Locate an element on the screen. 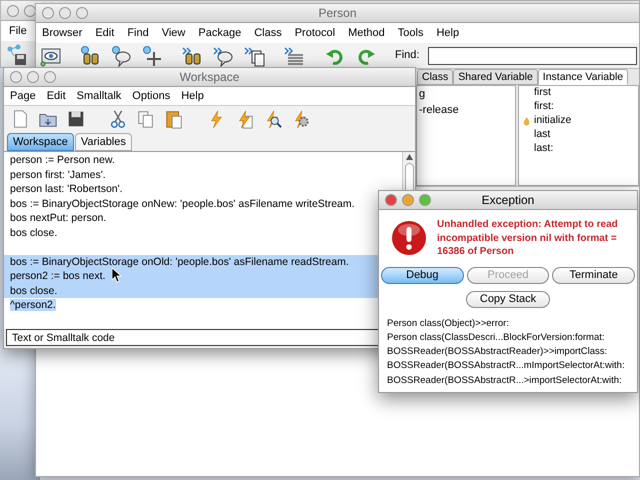 The image size is (640, 480). code-line: person := Person new. is located at coordinates (62, 160).